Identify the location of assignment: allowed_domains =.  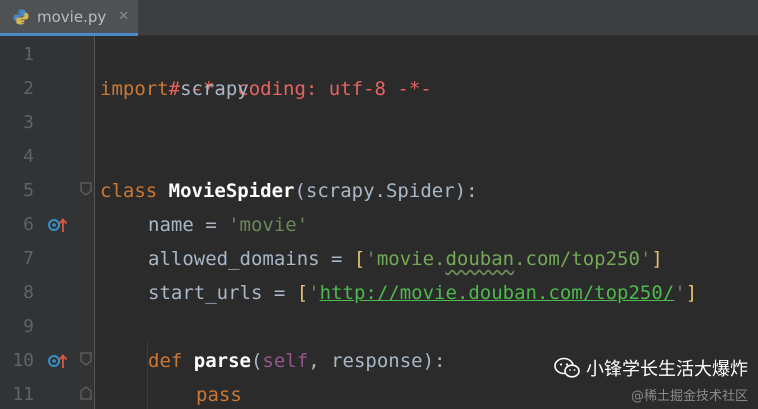
(251, 259).